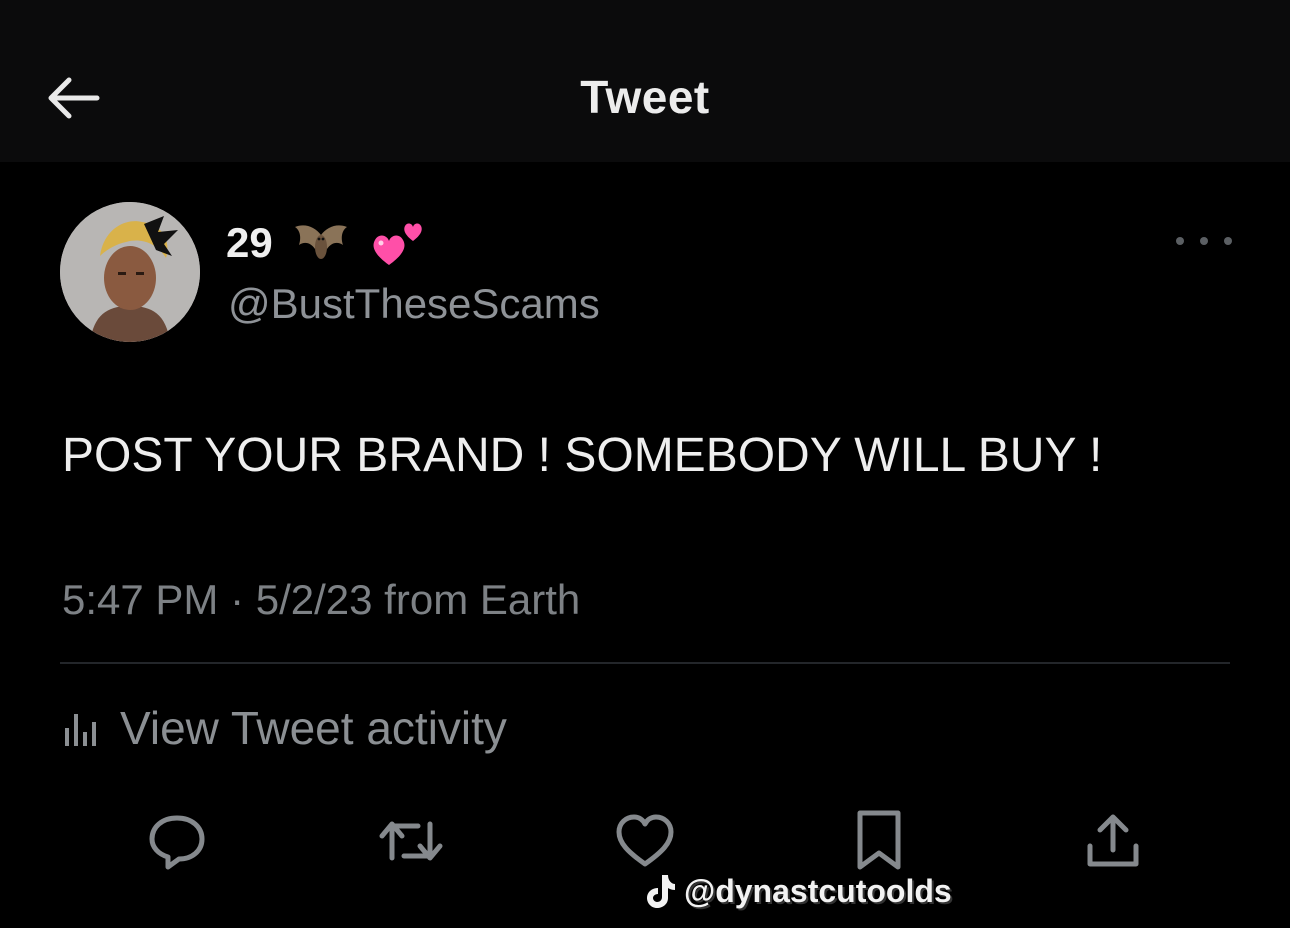 This screenshot has width=1290, height=928. What do you see at coordinates (313, 728) in the screenshot?
I see `view-activity-label: View Tweet activity` at bounding box center [313, 728].